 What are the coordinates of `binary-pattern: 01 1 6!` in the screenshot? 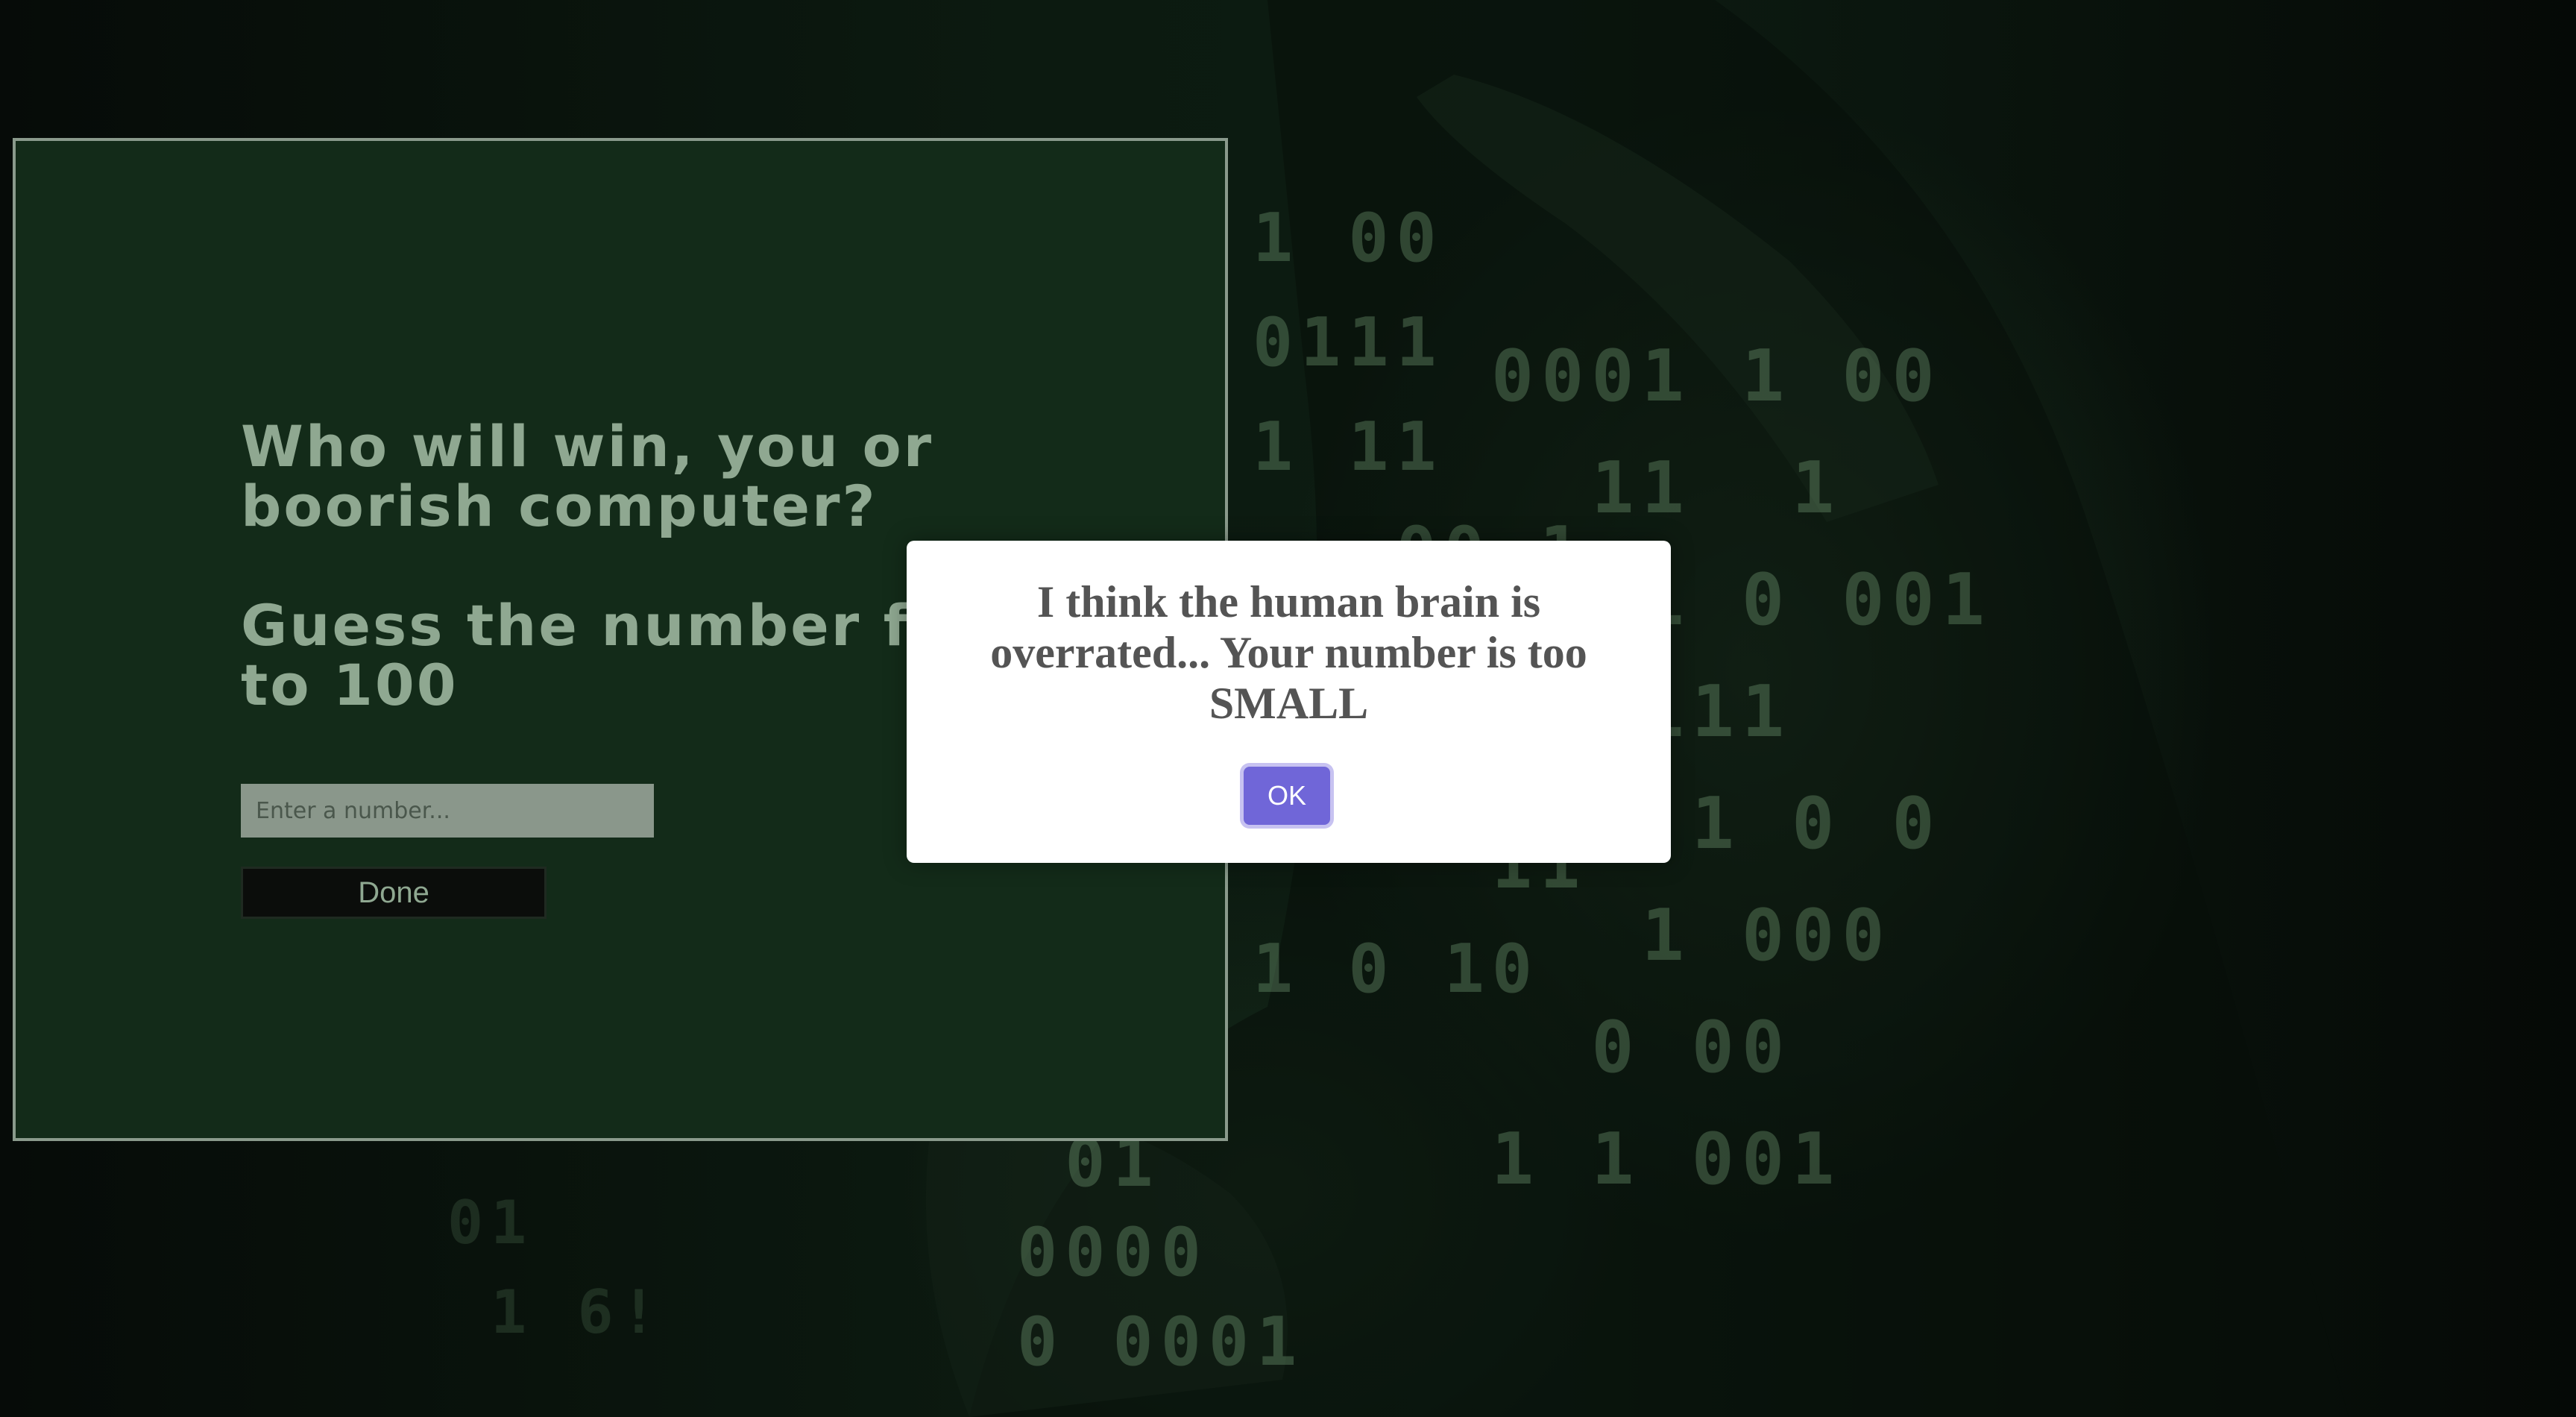 It's located at (555, 1268).